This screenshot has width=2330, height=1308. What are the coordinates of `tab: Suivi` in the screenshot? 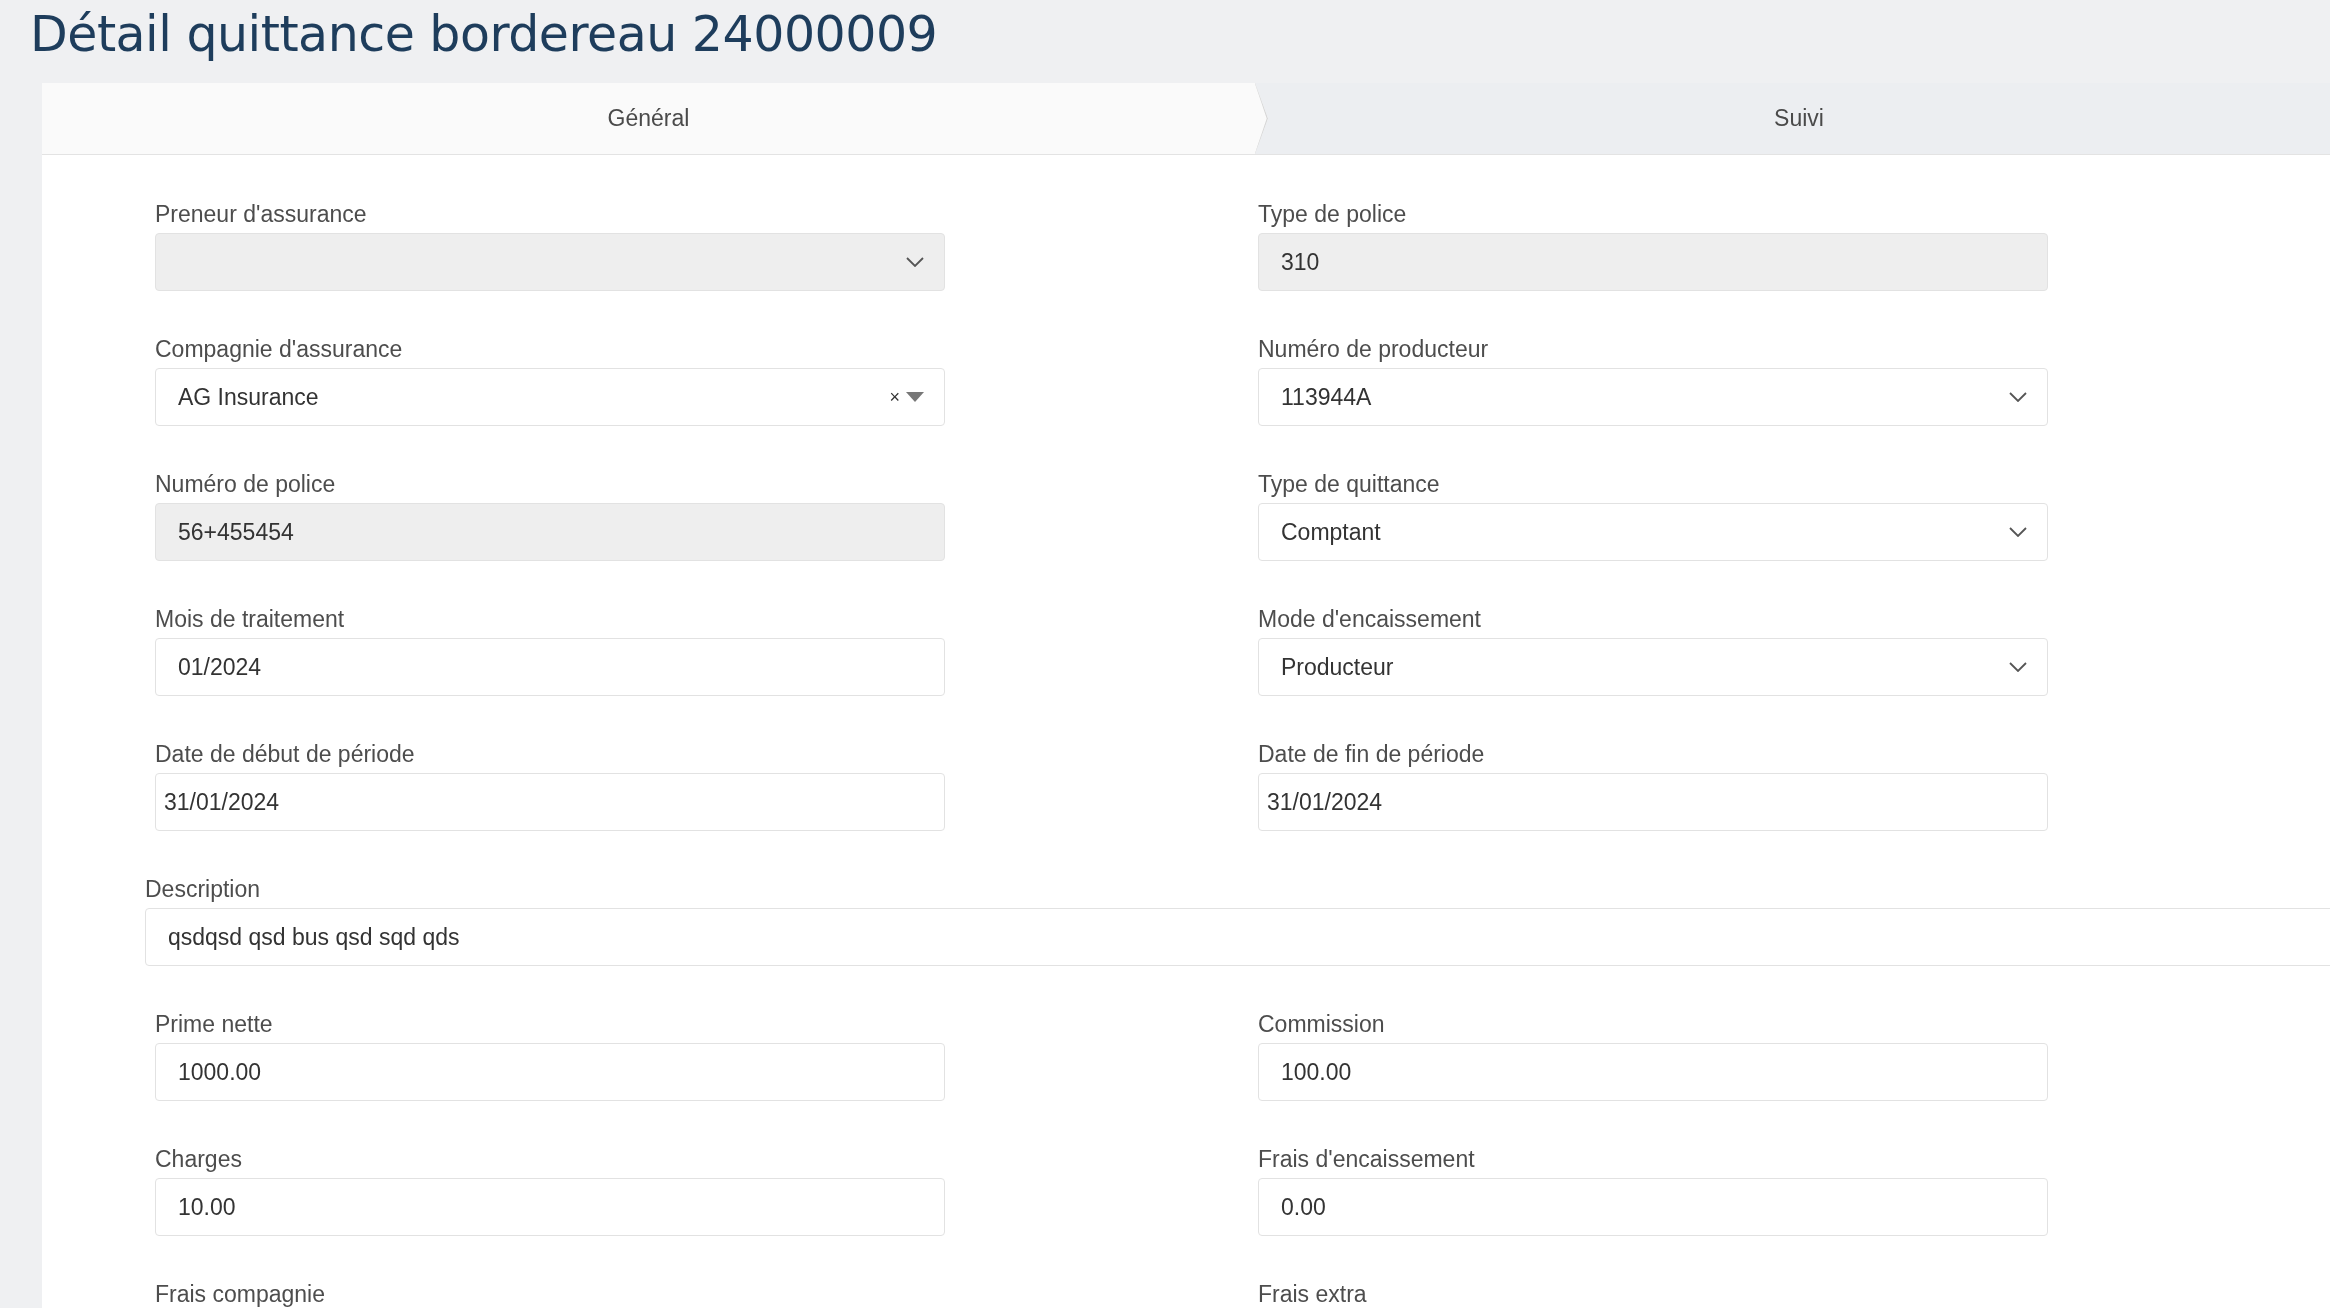 It's located at (1792, 118).